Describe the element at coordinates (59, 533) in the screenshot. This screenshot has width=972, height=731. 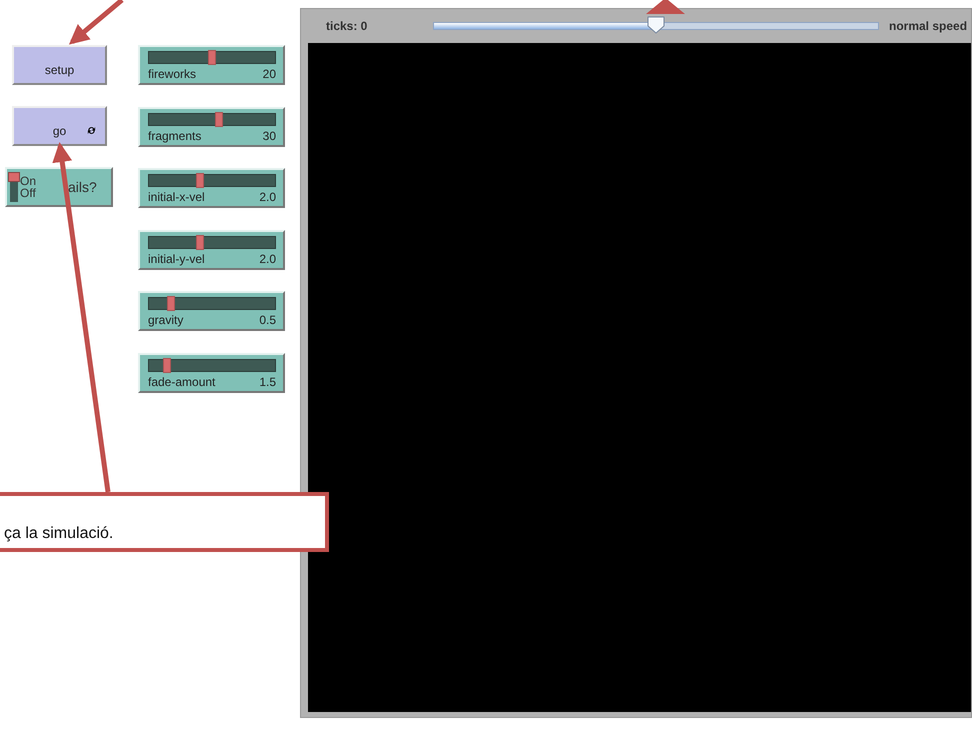
I see `callout-text: ça la simulació.` at that location.